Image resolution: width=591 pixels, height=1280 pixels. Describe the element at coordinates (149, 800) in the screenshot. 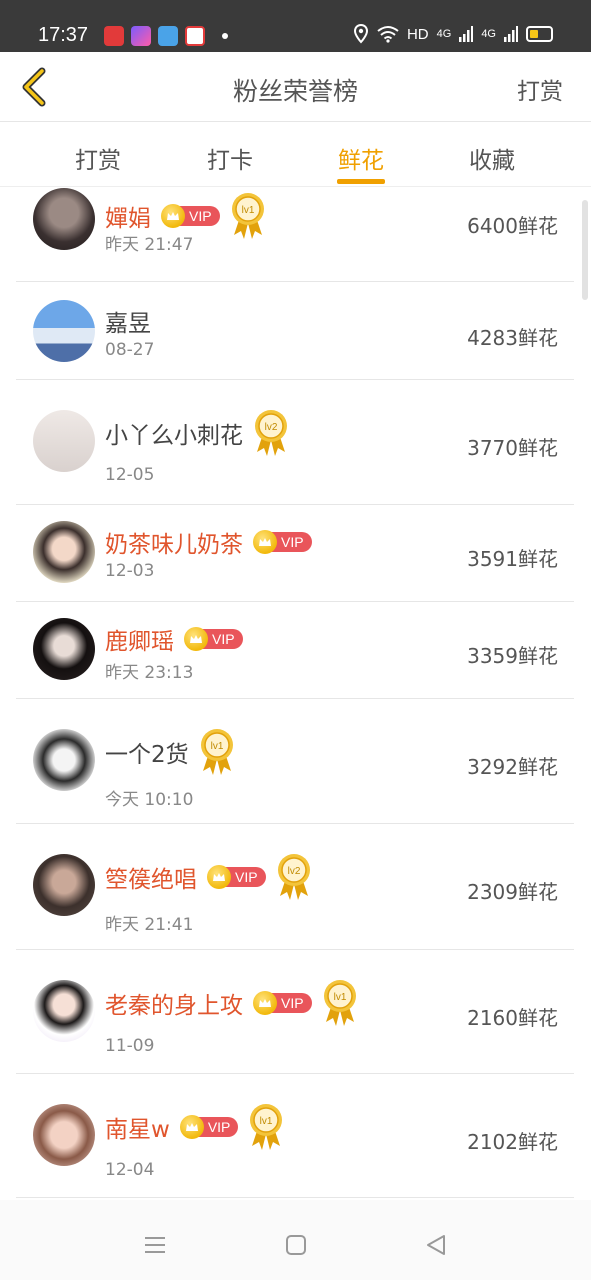

I see `fan-date: 今天 10:10` at that location.